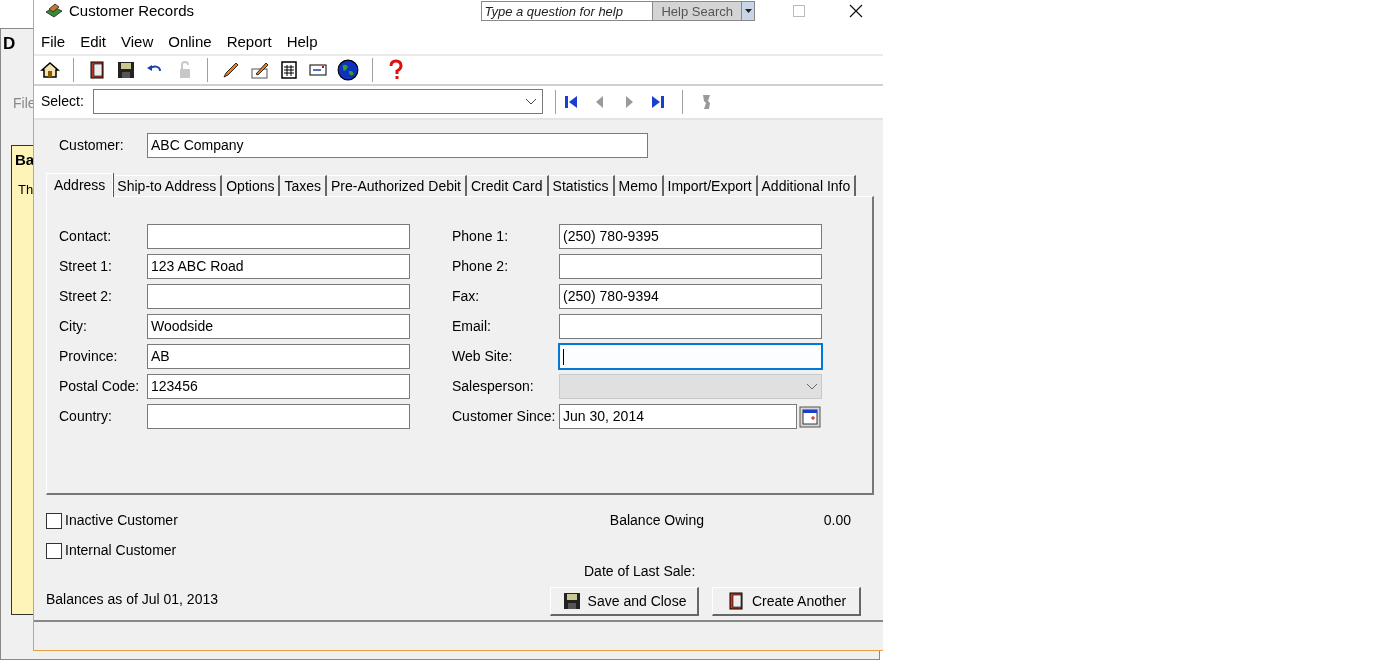 This screenshot has height=666, width=1395. I want to click on caret-icon, so click(748, 11).